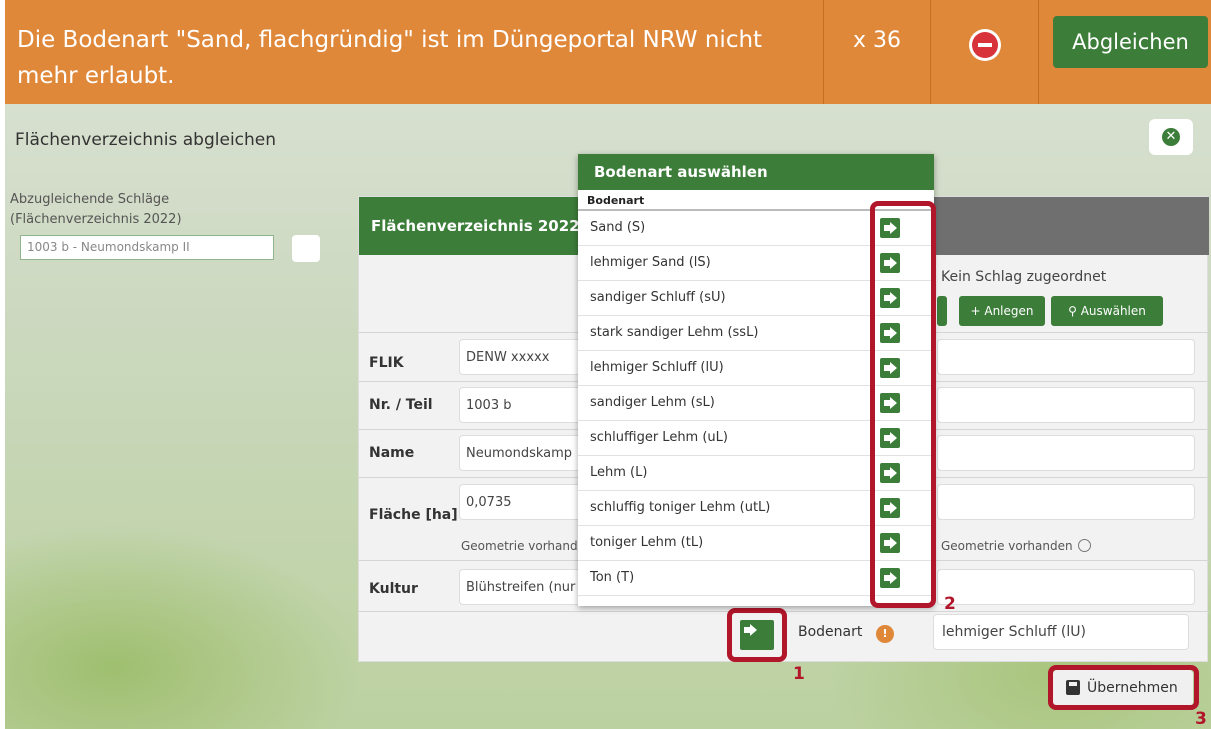 The image size is (1211, 729). I want to click on bodenart-label: Bodenart, so click(830, 632).